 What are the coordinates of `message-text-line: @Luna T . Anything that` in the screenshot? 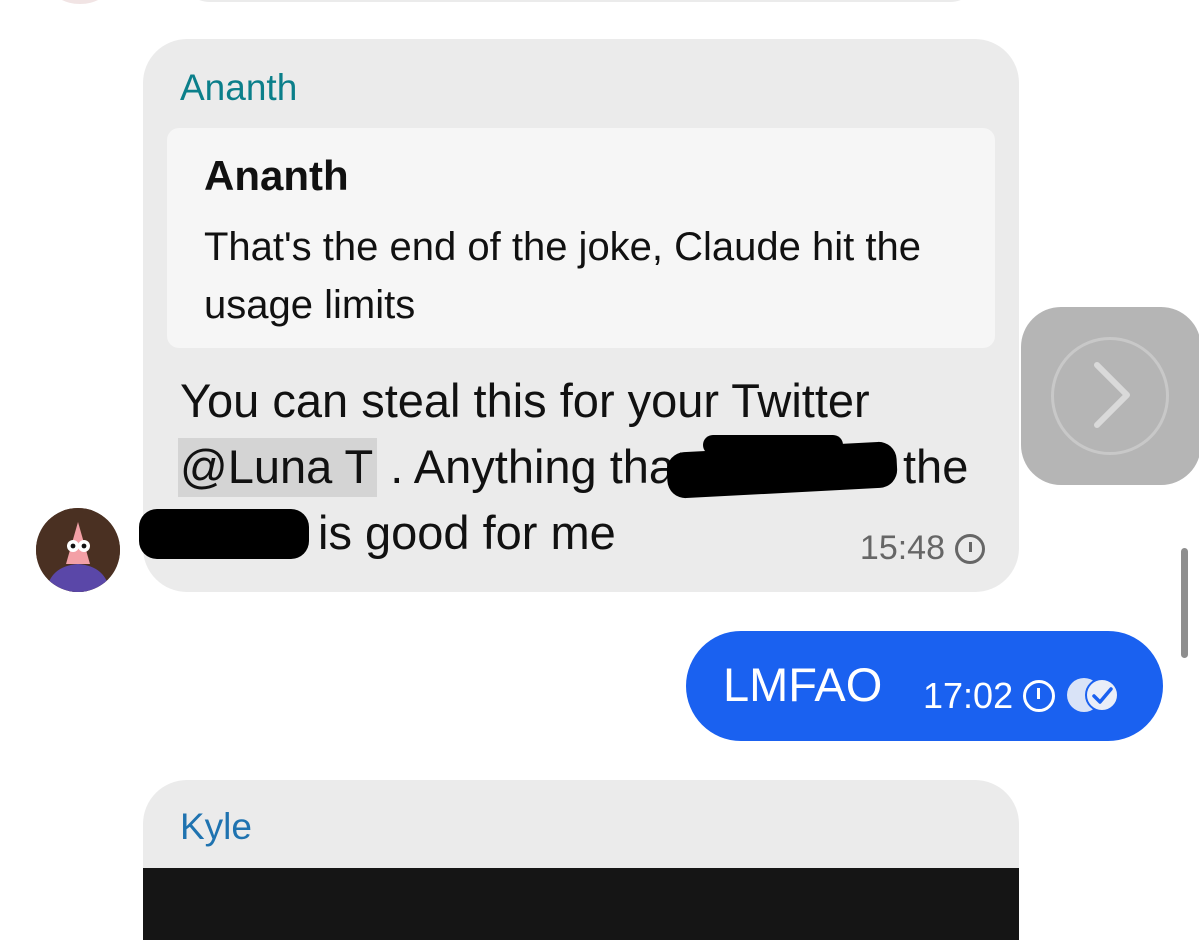 It's located at (433, 467).